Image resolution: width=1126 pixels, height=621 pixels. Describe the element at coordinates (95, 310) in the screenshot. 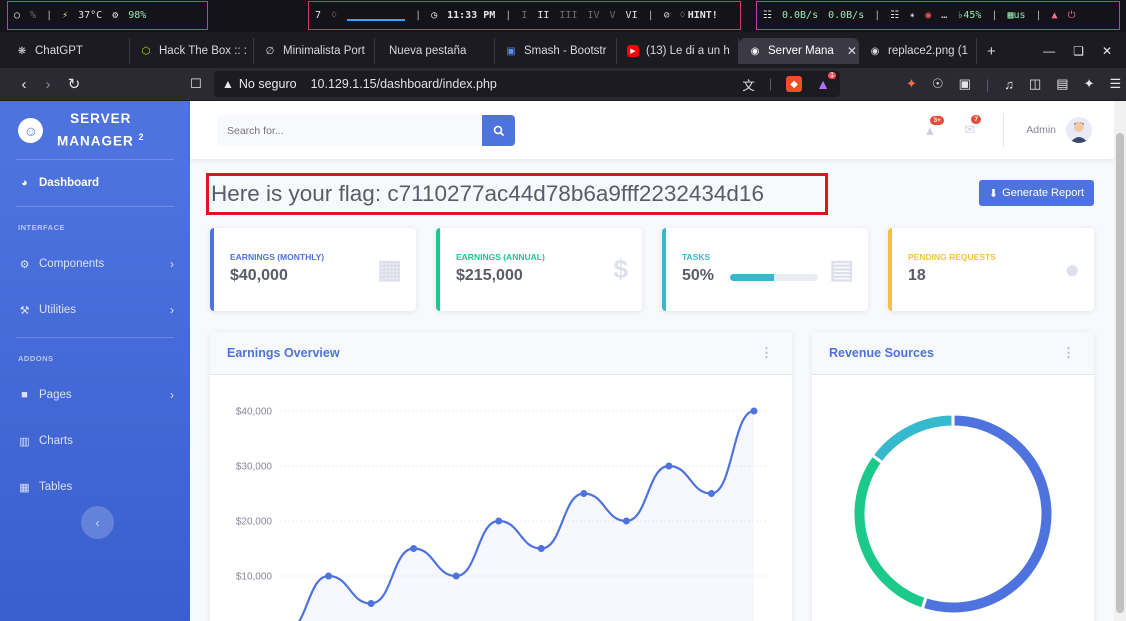

I see `sidebar-item-utilities: ⚒ Utilities ›` at that location.